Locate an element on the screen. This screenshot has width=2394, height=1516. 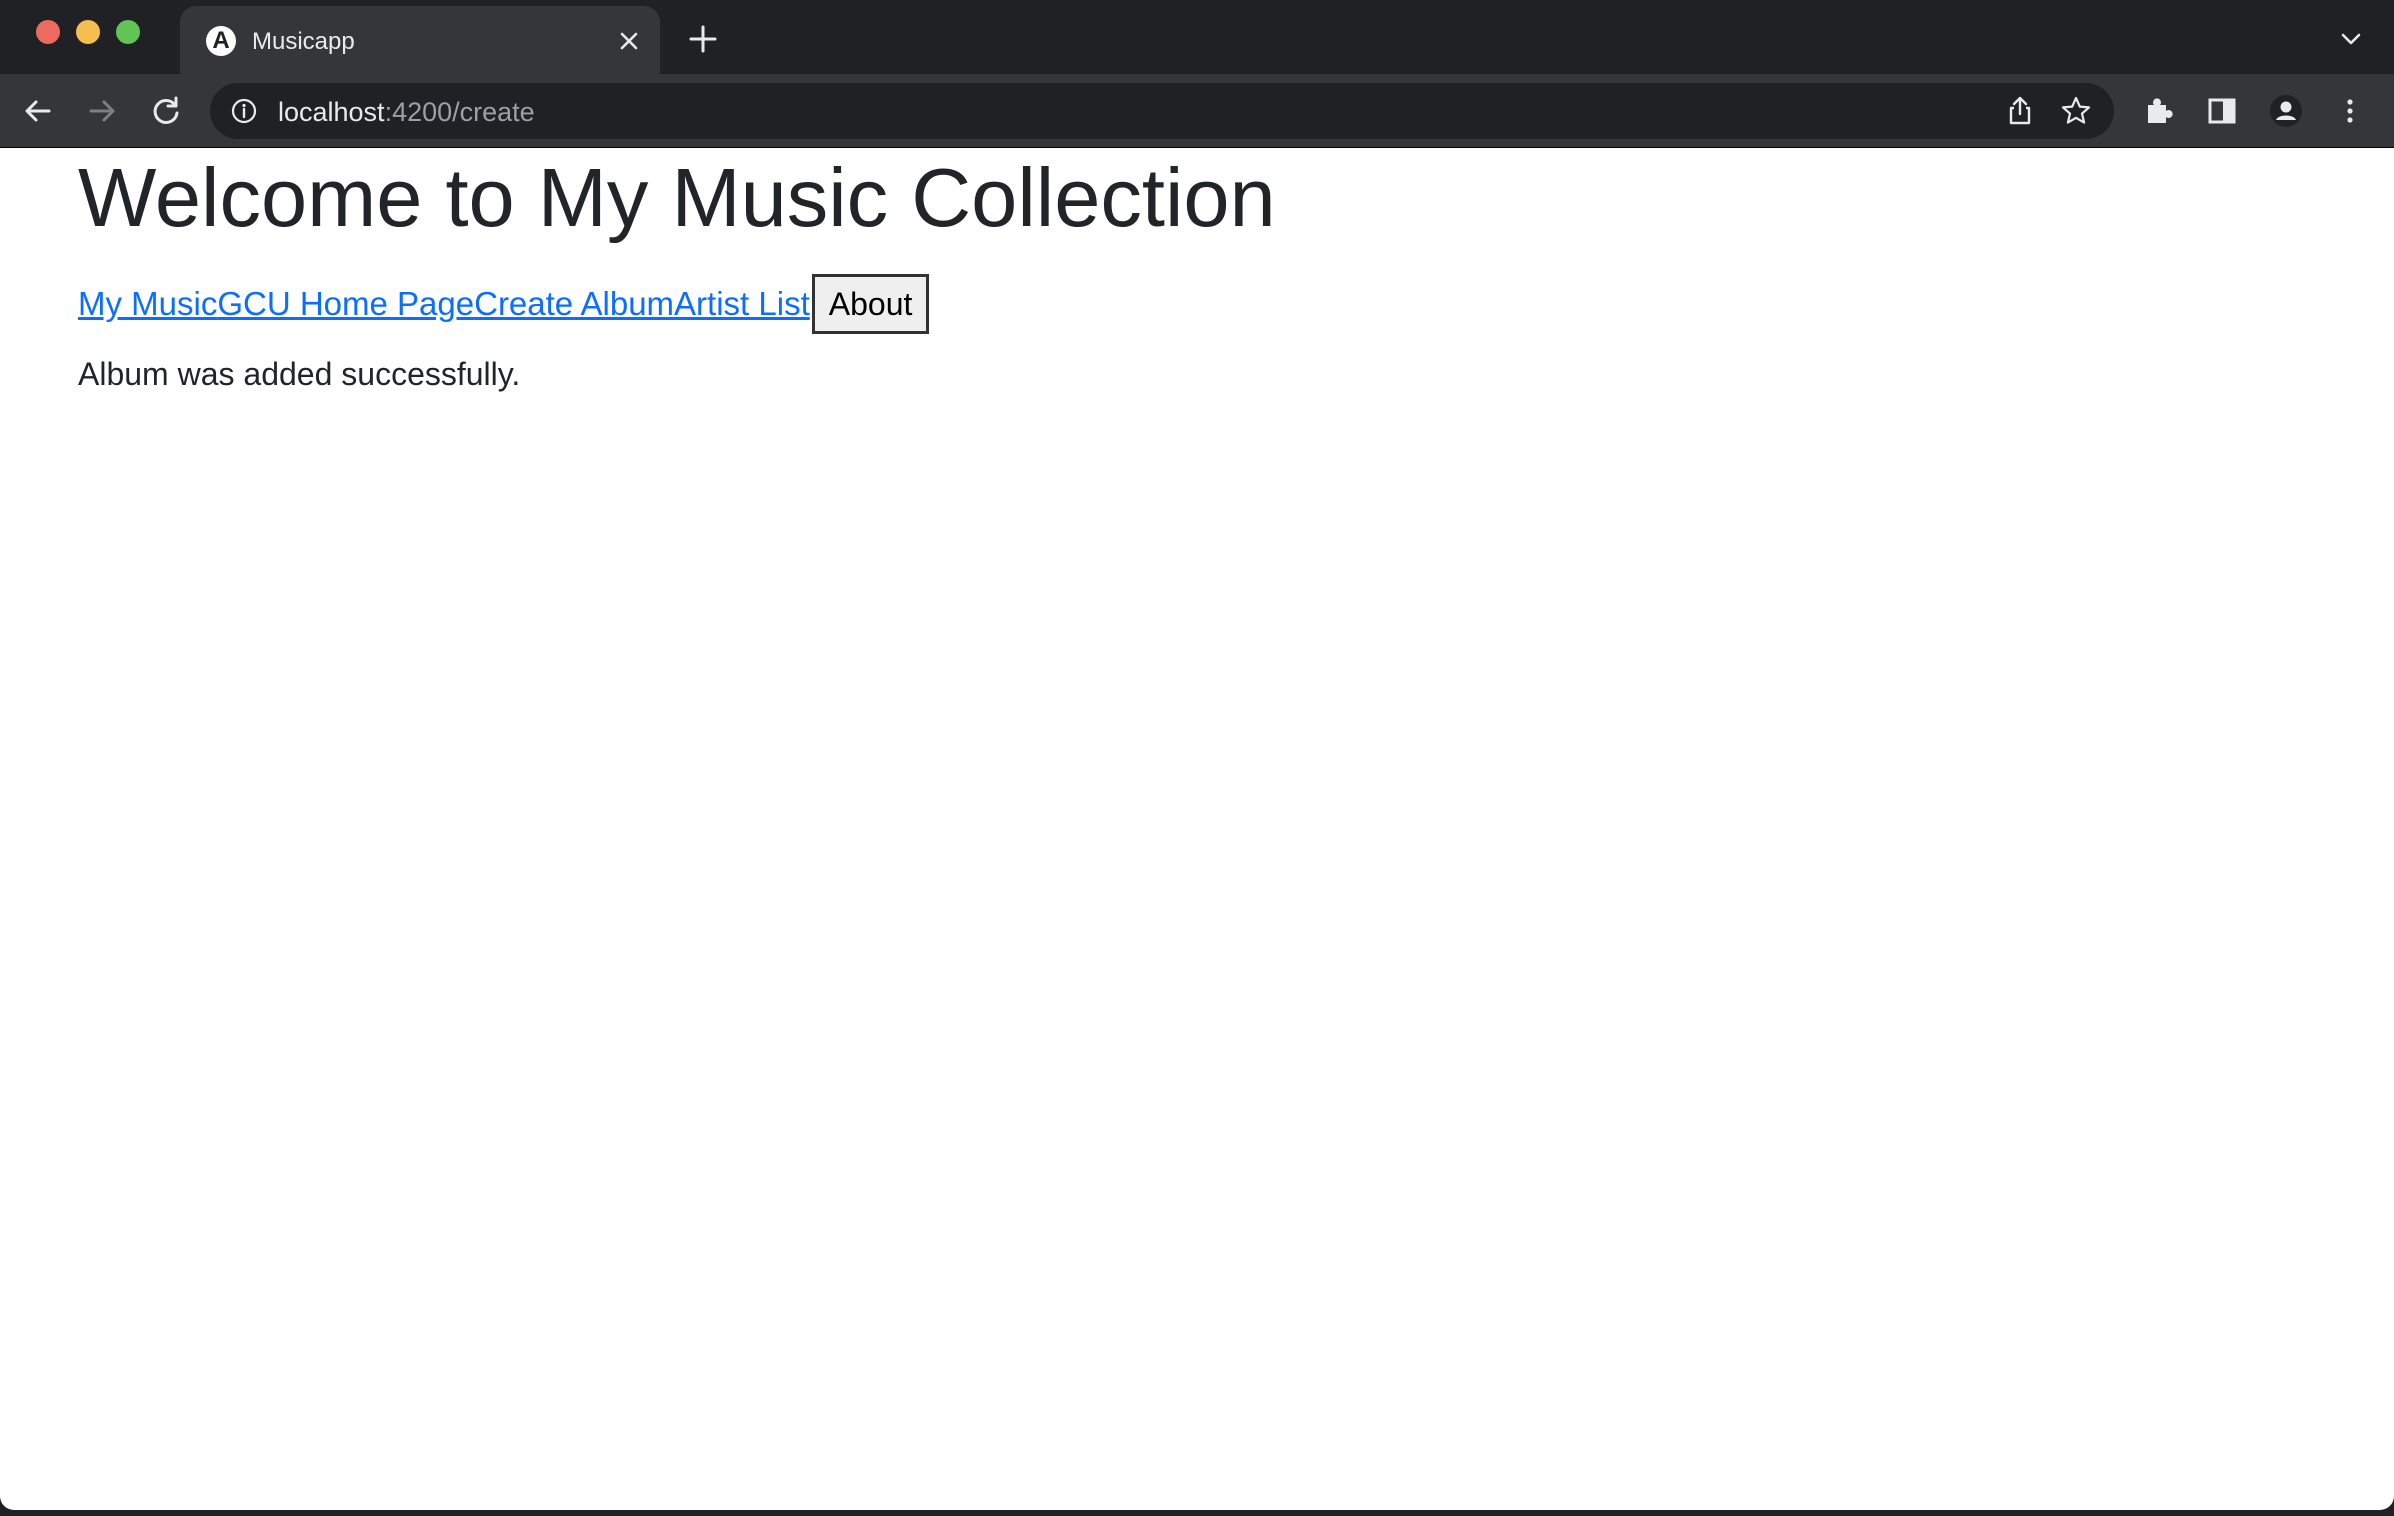
nav-link-create-album: Create Album is located at coordinates (574, 304).